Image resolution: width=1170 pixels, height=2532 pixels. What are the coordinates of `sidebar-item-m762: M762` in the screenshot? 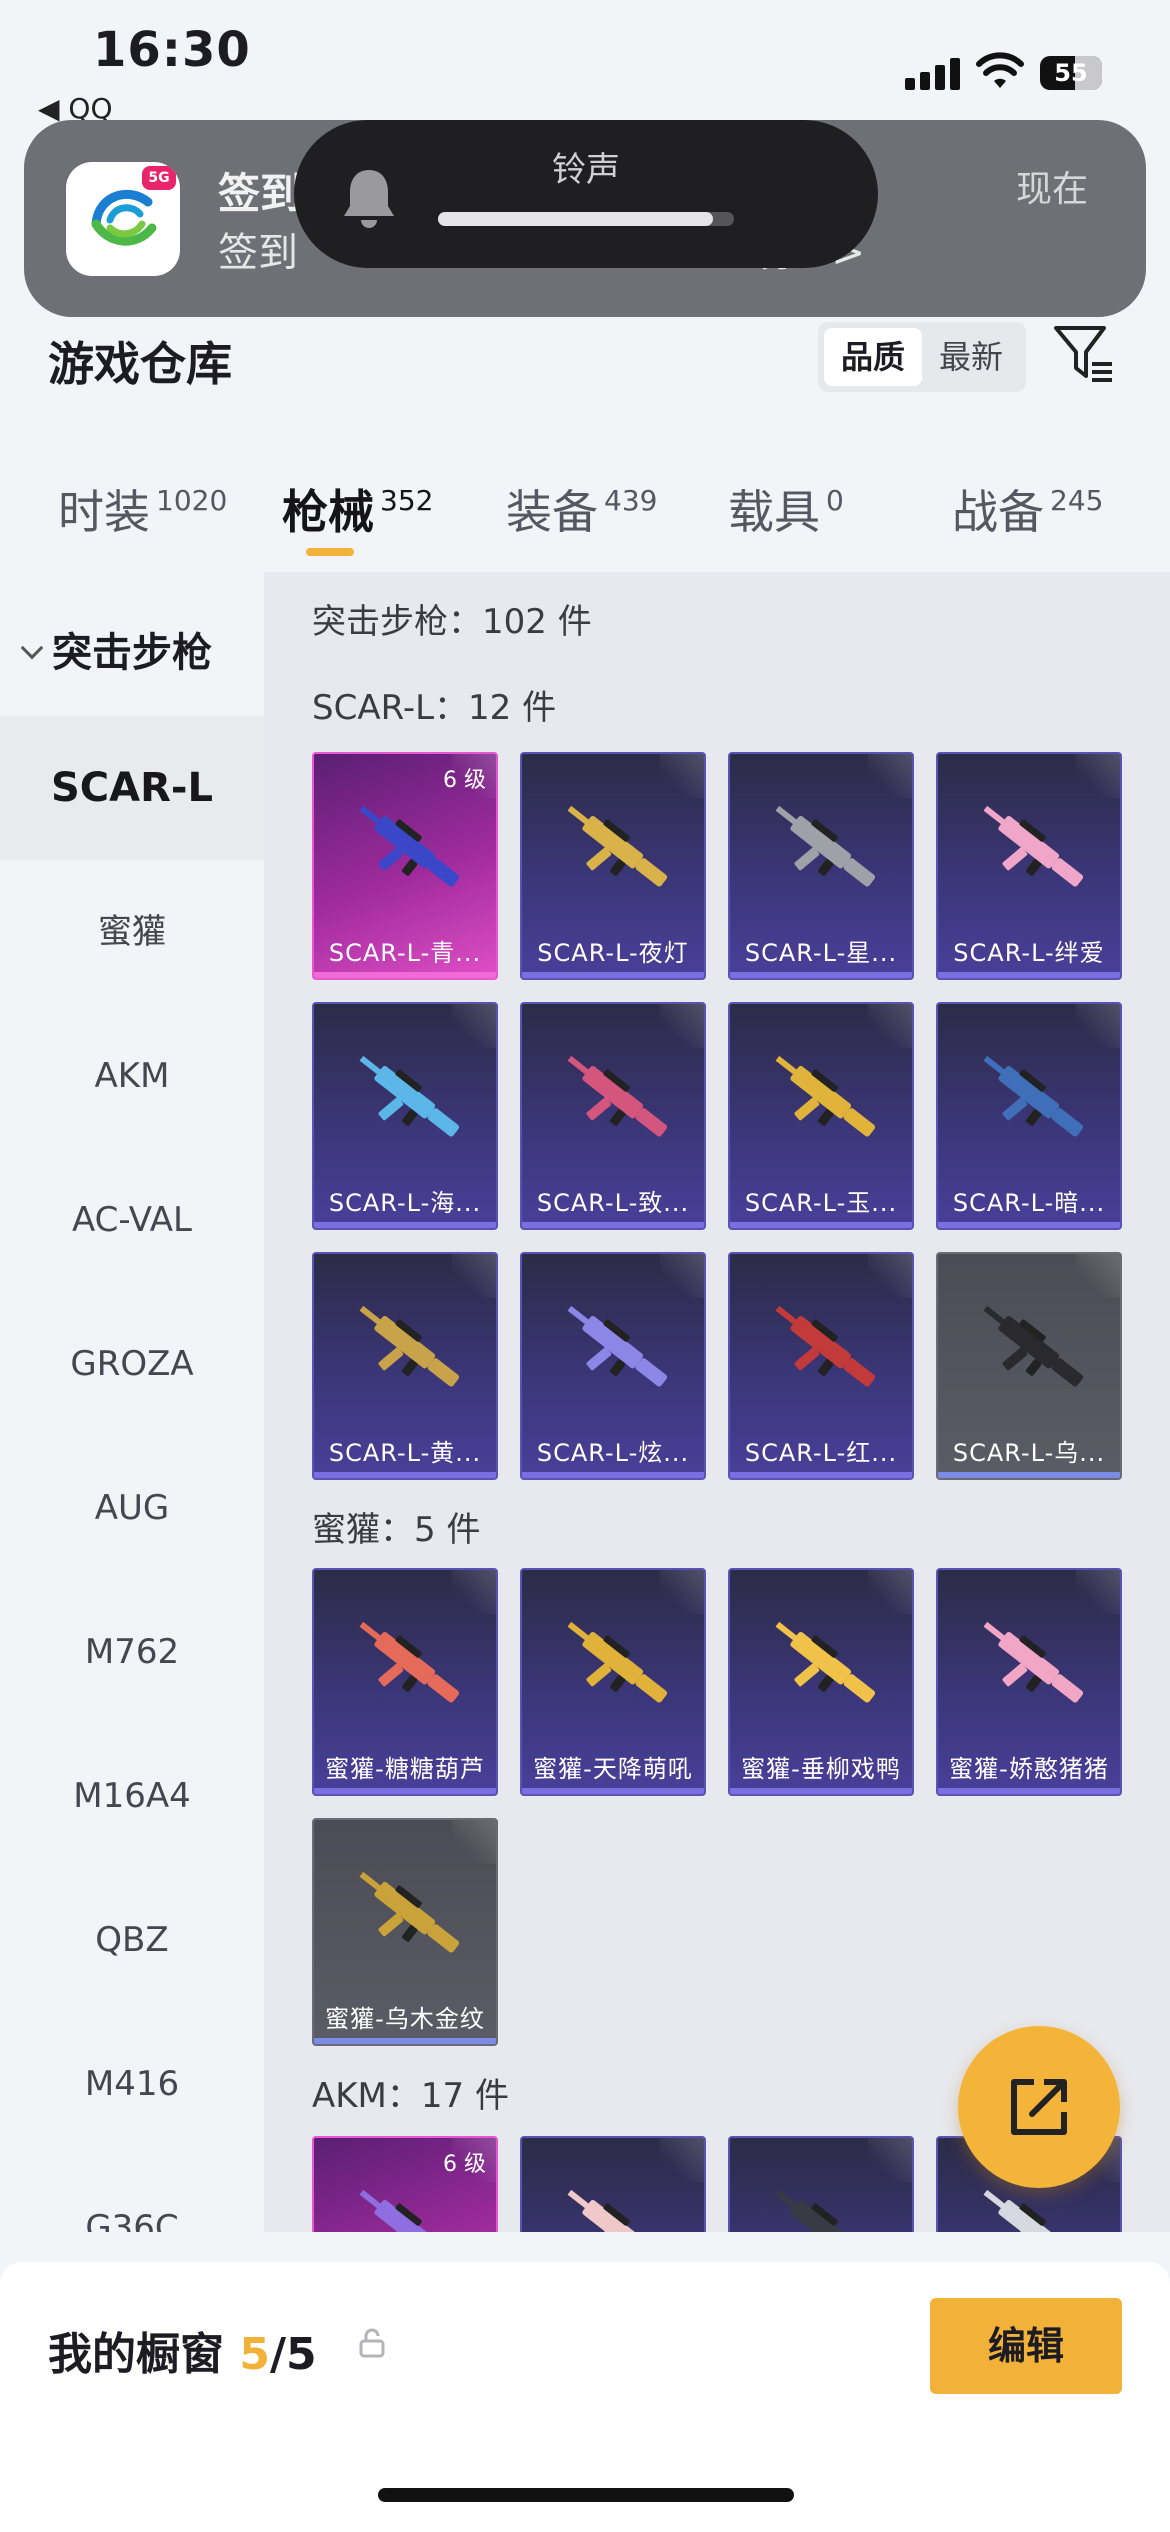 It's located at (132, 1652).